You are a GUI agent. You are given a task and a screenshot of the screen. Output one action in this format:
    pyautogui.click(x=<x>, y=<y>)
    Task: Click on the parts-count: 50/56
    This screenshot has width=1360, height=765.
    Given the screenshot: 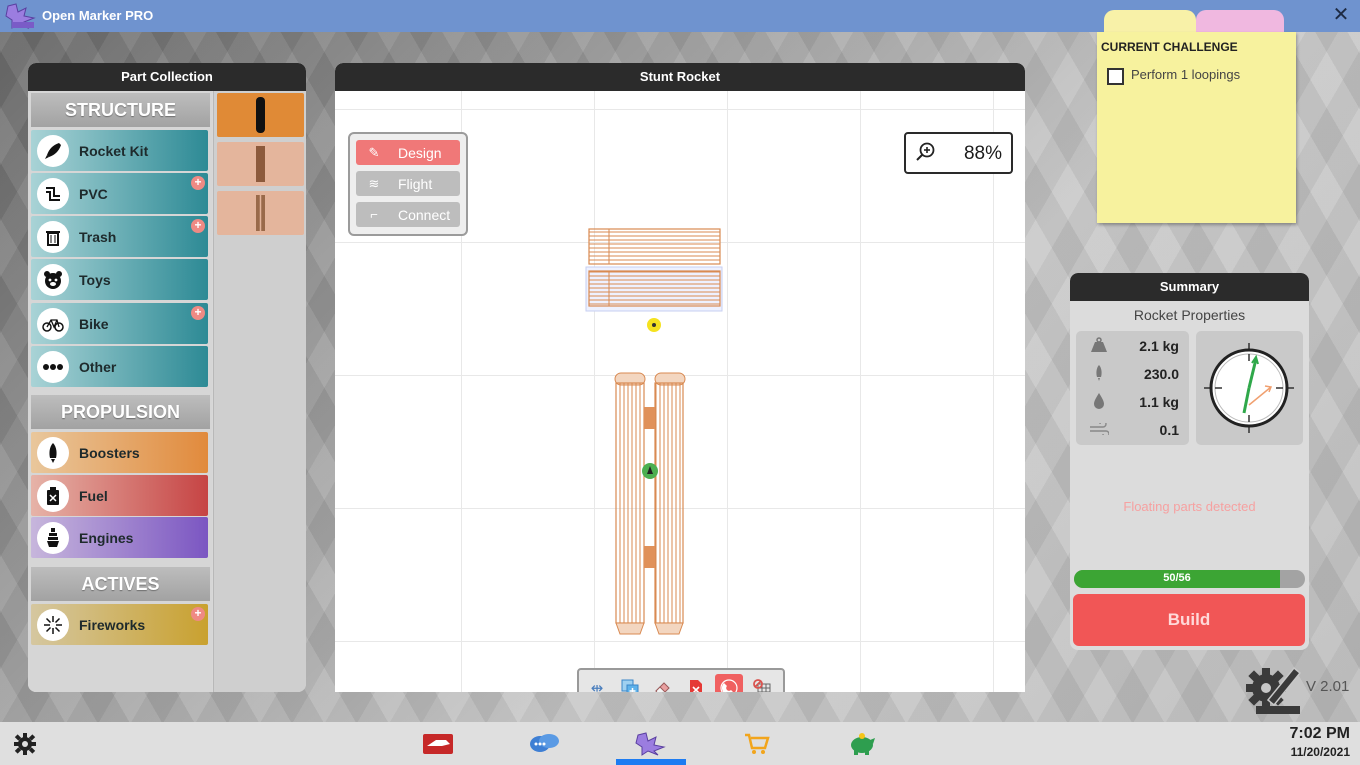 What is the action you would take?
    pyautogui.click(x=1177, y=578)
    